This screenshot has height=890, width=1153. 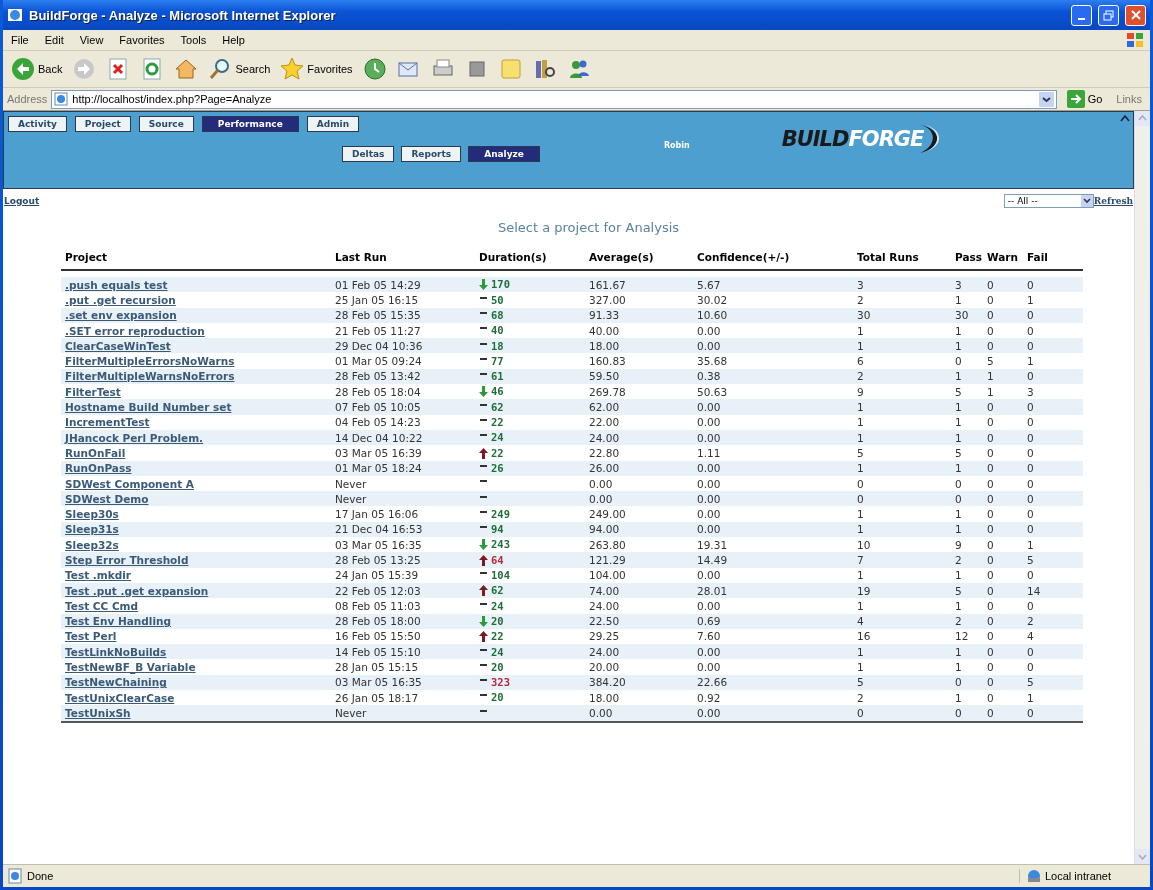 I want to click on project-link: Test Perl, so click(x=91, y=636).